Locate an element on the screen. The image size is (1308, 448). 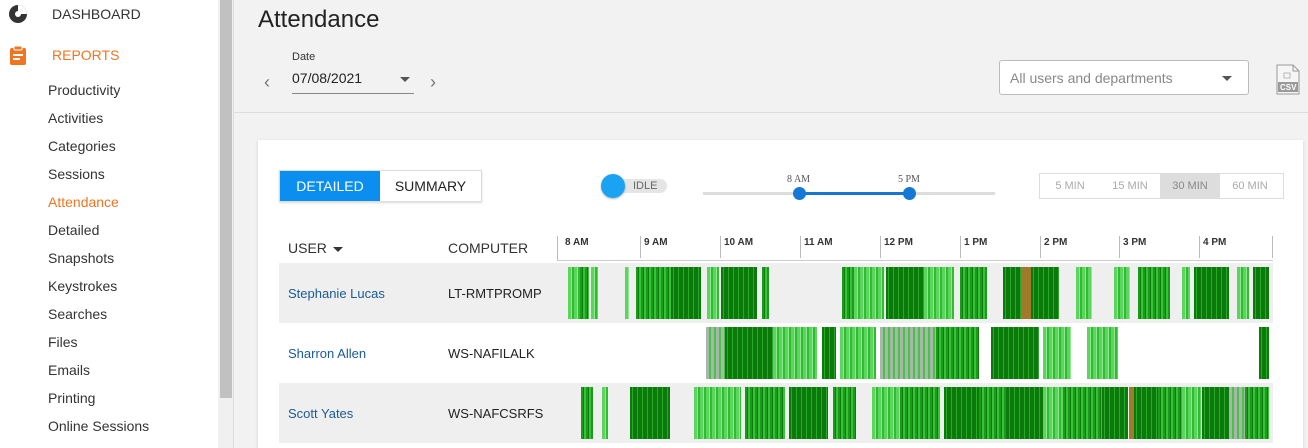
detailed-tab: DETAILED is located at coordinates (330, 186).